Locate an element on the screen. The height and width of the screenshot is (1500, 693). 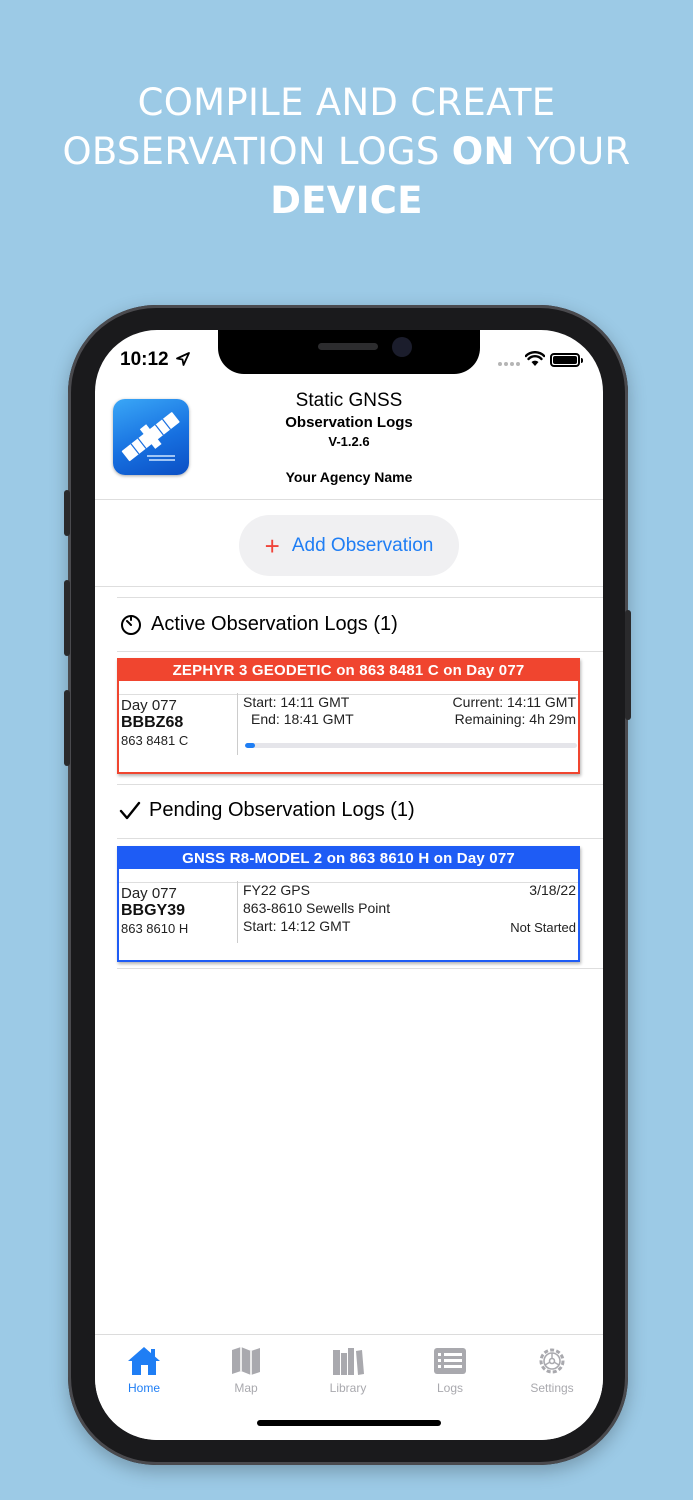
card-date: 3/18/22 is located at coordinates (552, 890).